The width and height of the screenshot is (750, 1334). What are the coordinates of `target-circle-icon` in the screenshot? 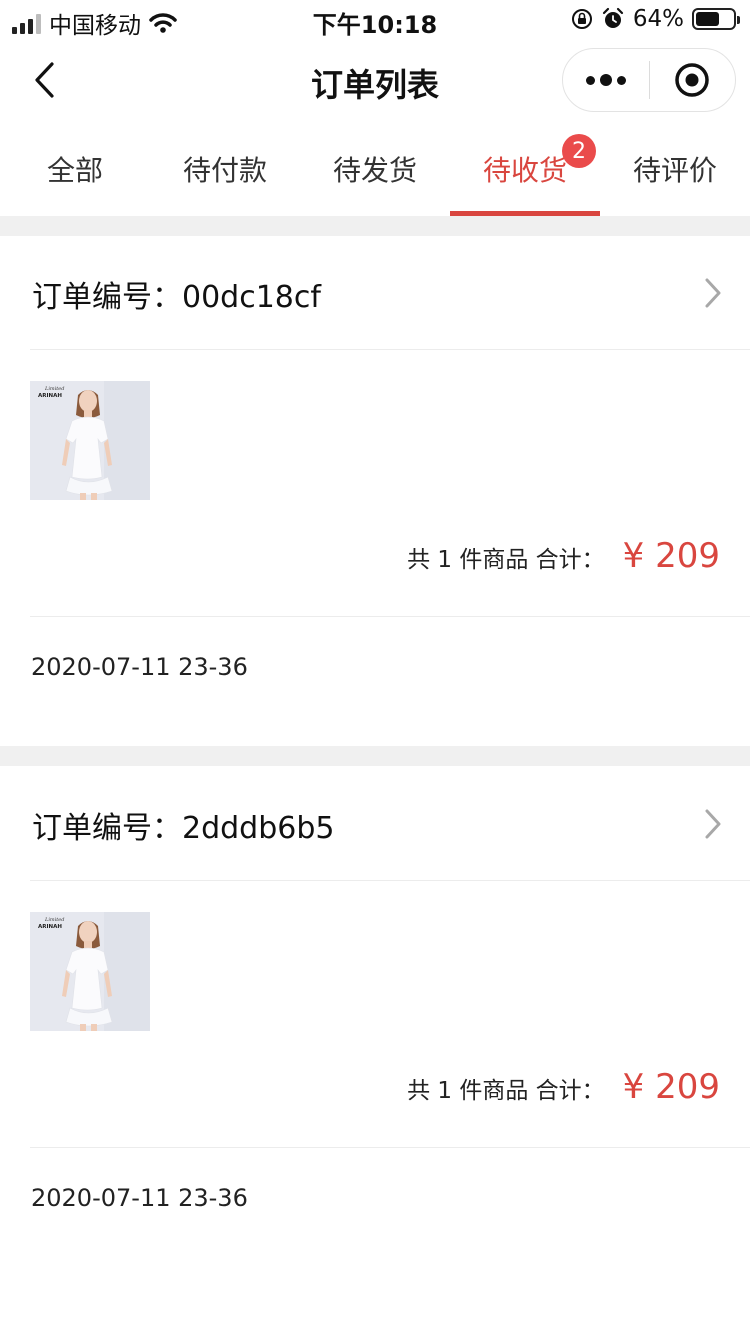 It's located at (692, 80).